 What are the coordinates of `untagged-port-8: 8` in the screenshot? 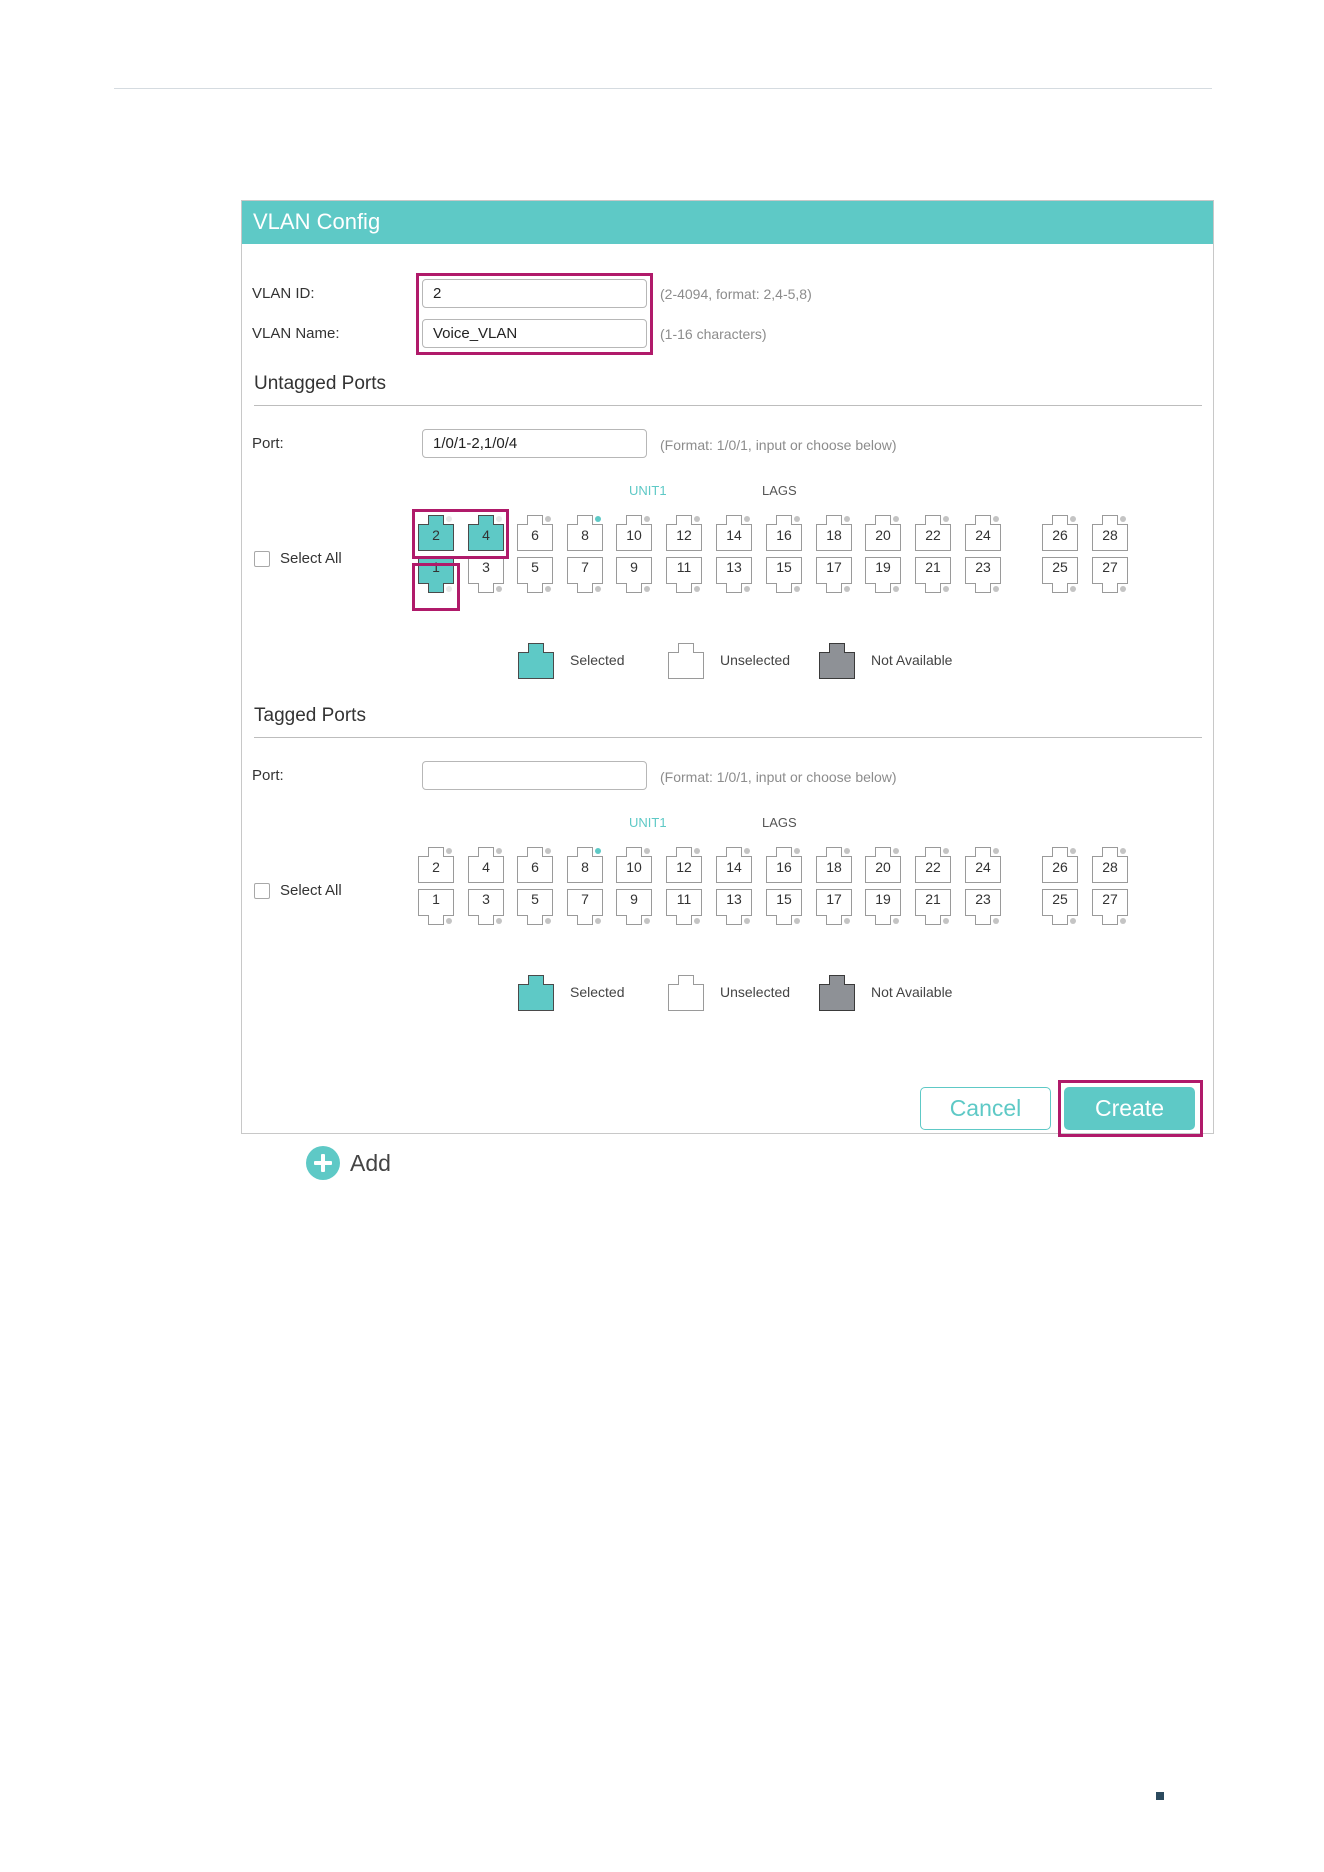 It's located at (585, 533).